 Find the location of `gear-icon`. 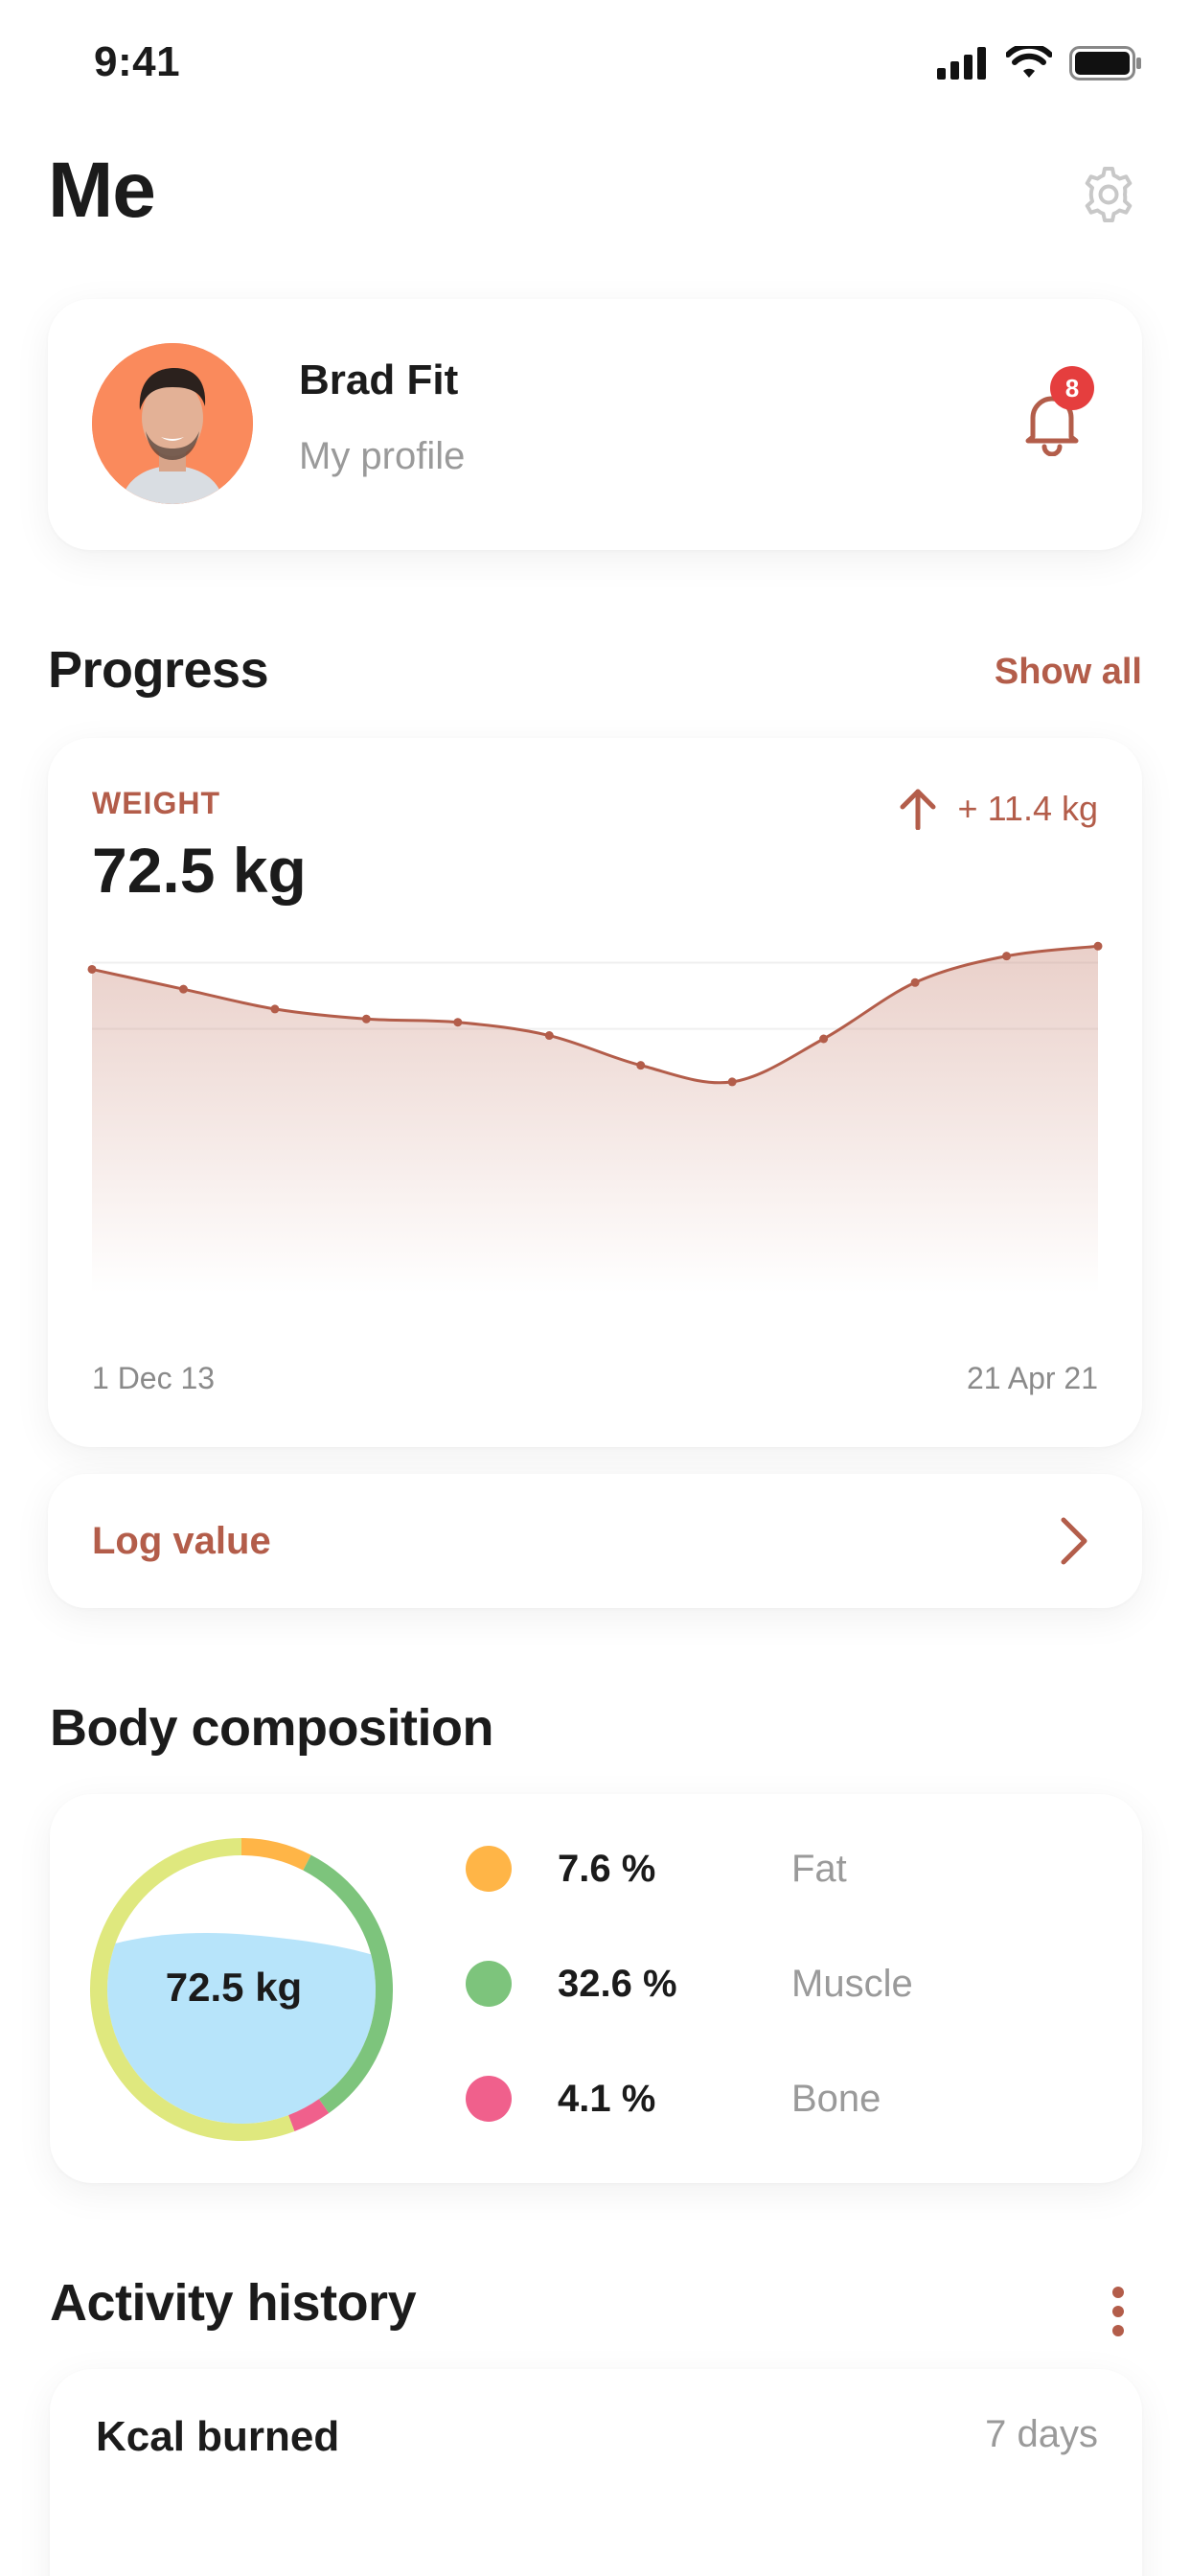

gear-icon is located at coordinates (1109, 194).